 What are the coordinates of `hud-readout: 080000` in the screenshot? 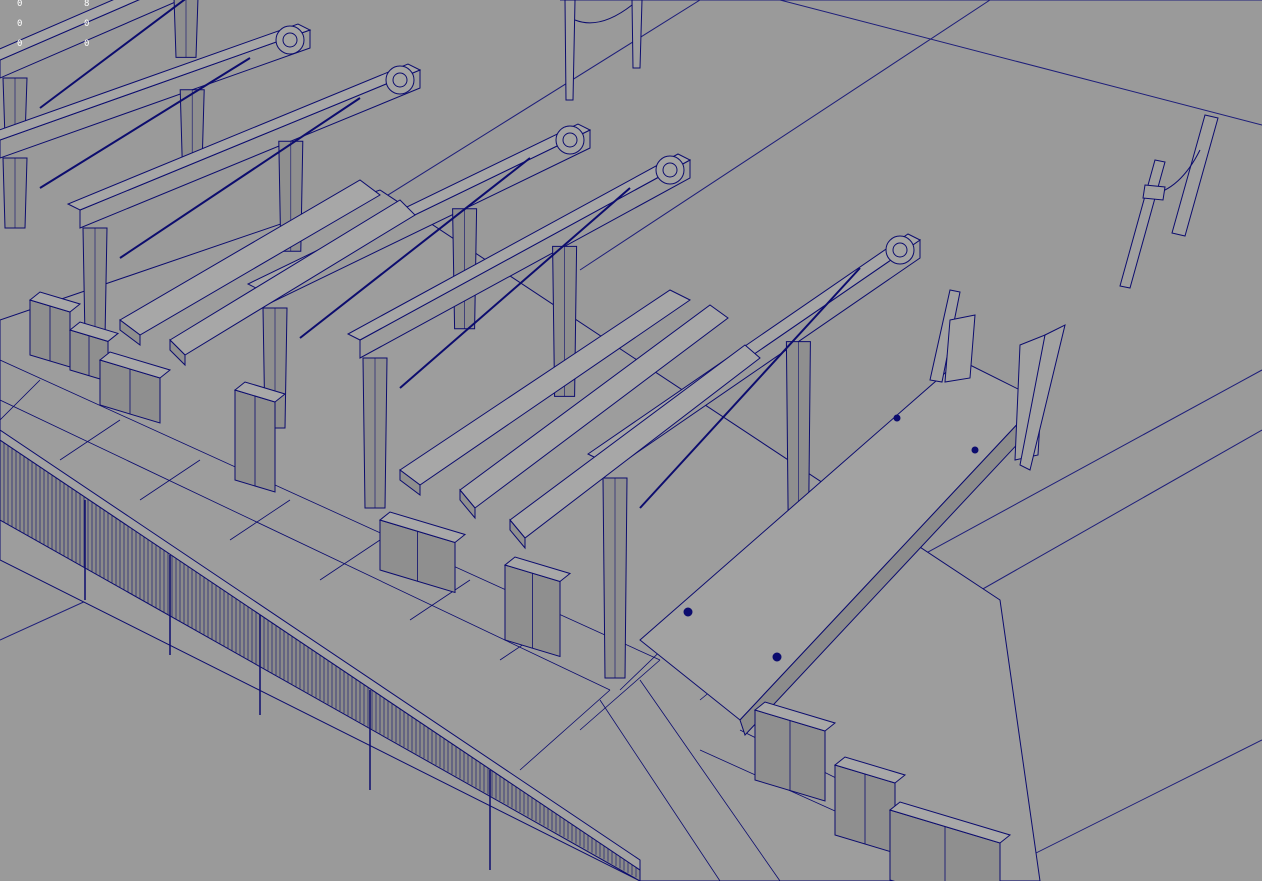 It's located at (50, 30).